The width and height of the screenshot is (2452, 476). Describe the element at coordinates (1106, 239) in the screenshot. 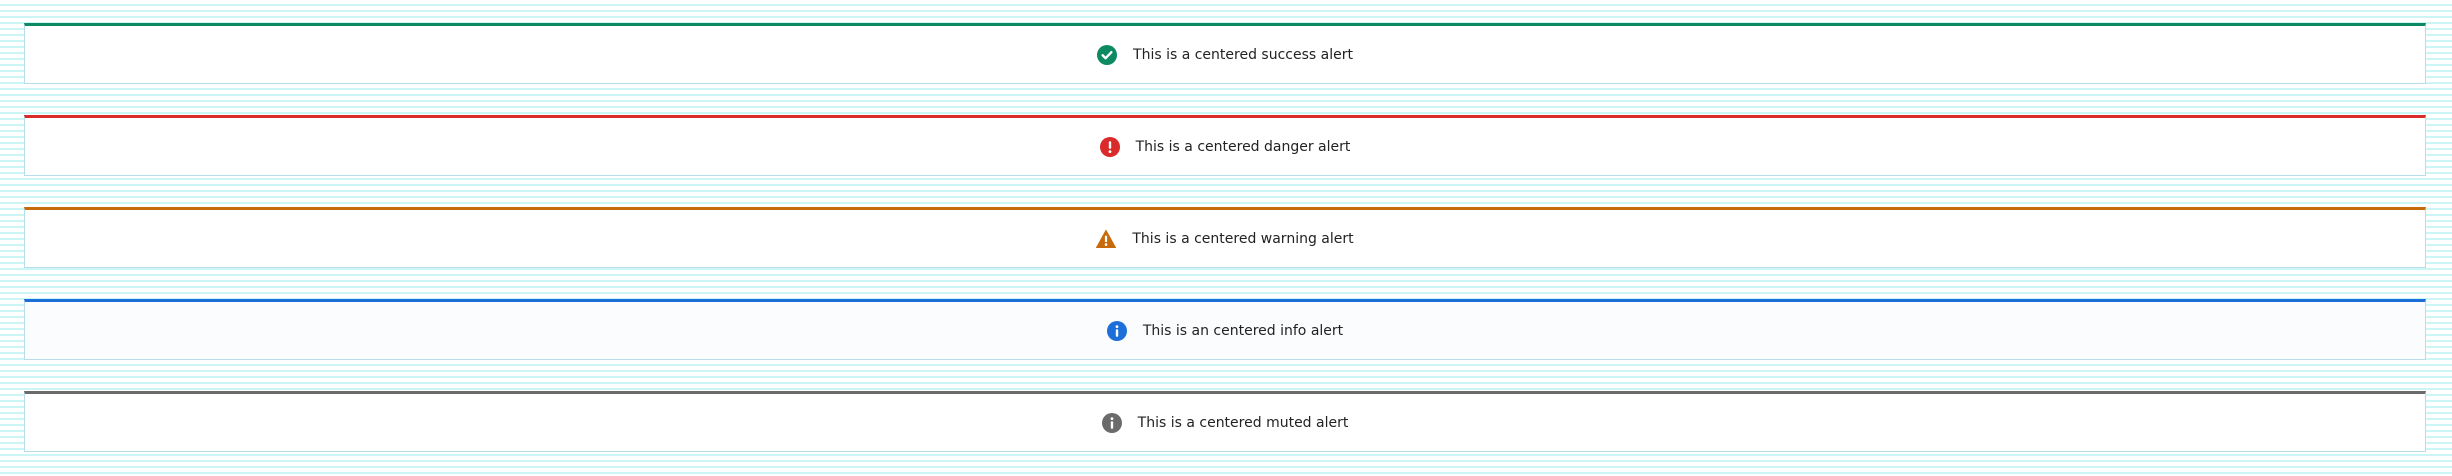

I see `warning-triangle-icon` at that location.